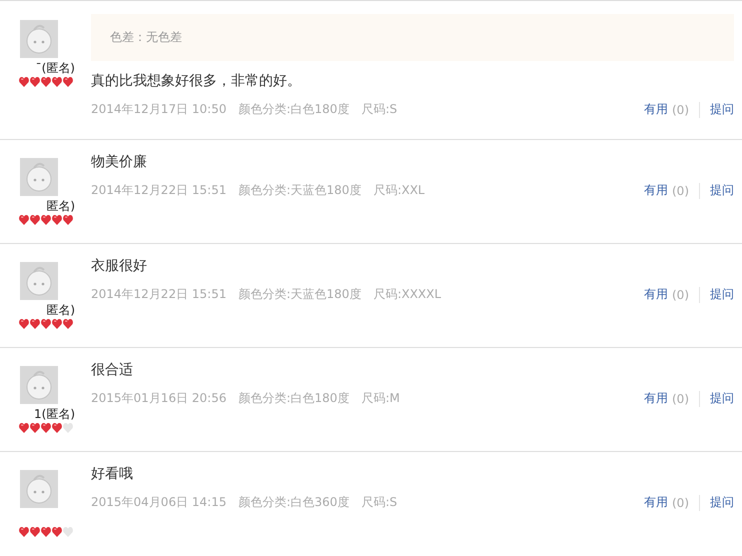  What do you see at coordinates (119, 266) in the screenshot?
I see `review-text: 衣服很好` at bounding box center [119, 266].